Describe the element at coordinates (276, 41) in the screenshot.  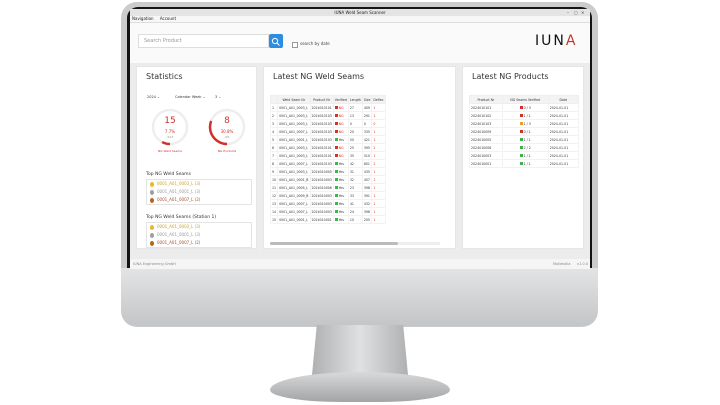
I see `search-button` at that location.